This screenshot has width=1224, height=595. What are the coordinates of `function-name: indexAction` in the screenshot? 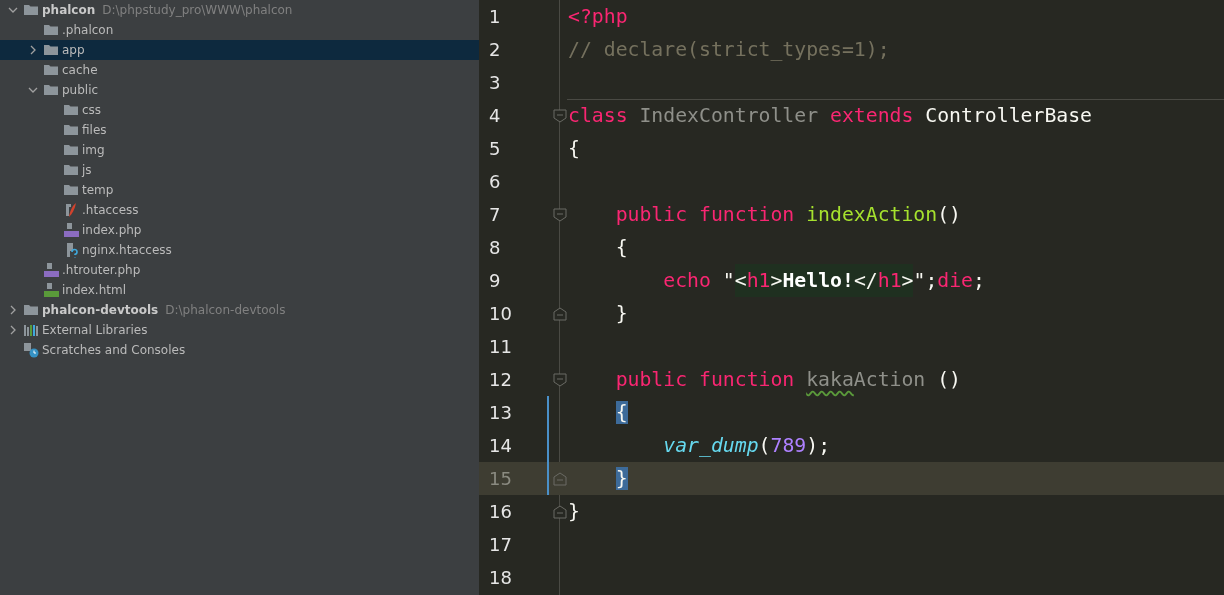 It's located at (871, 214).